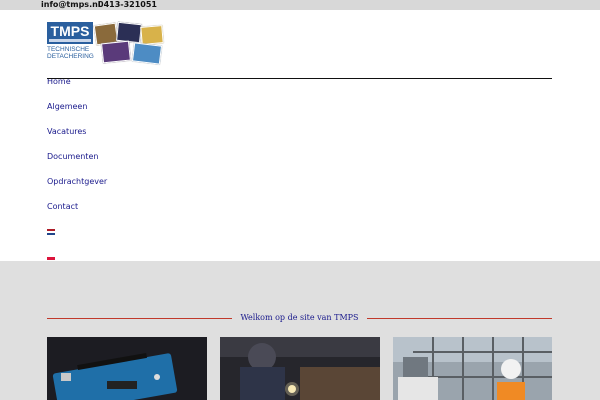 This screenshot has width=600, height=400. What do you see at coordinates (51, 232) in the screenshot?
I see `flag-netherlands-icon` at bounding box center [51, 232].